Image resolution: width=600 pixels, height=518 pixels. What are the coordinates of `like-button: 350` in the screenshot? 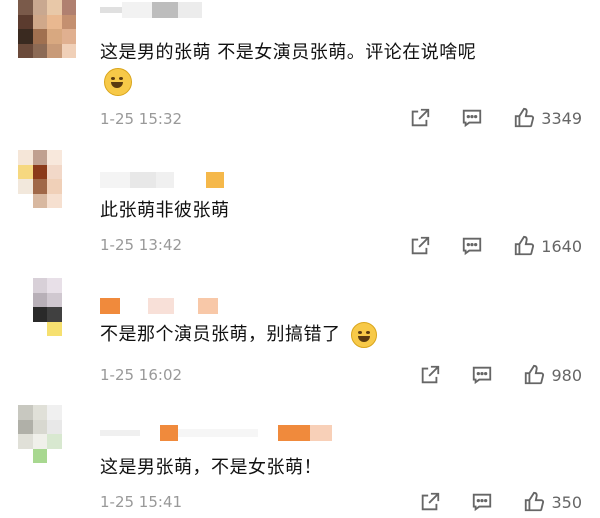 It's located at (552, 502).